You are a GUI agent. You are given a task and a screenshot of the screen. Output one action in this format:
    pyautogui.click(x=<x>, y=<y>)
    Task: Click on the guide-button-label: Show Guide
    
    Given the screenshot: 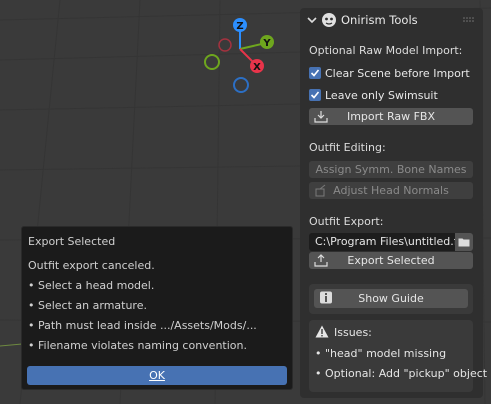 What is the action you would take?
    pyautogui.click(x=391, y=298)
    